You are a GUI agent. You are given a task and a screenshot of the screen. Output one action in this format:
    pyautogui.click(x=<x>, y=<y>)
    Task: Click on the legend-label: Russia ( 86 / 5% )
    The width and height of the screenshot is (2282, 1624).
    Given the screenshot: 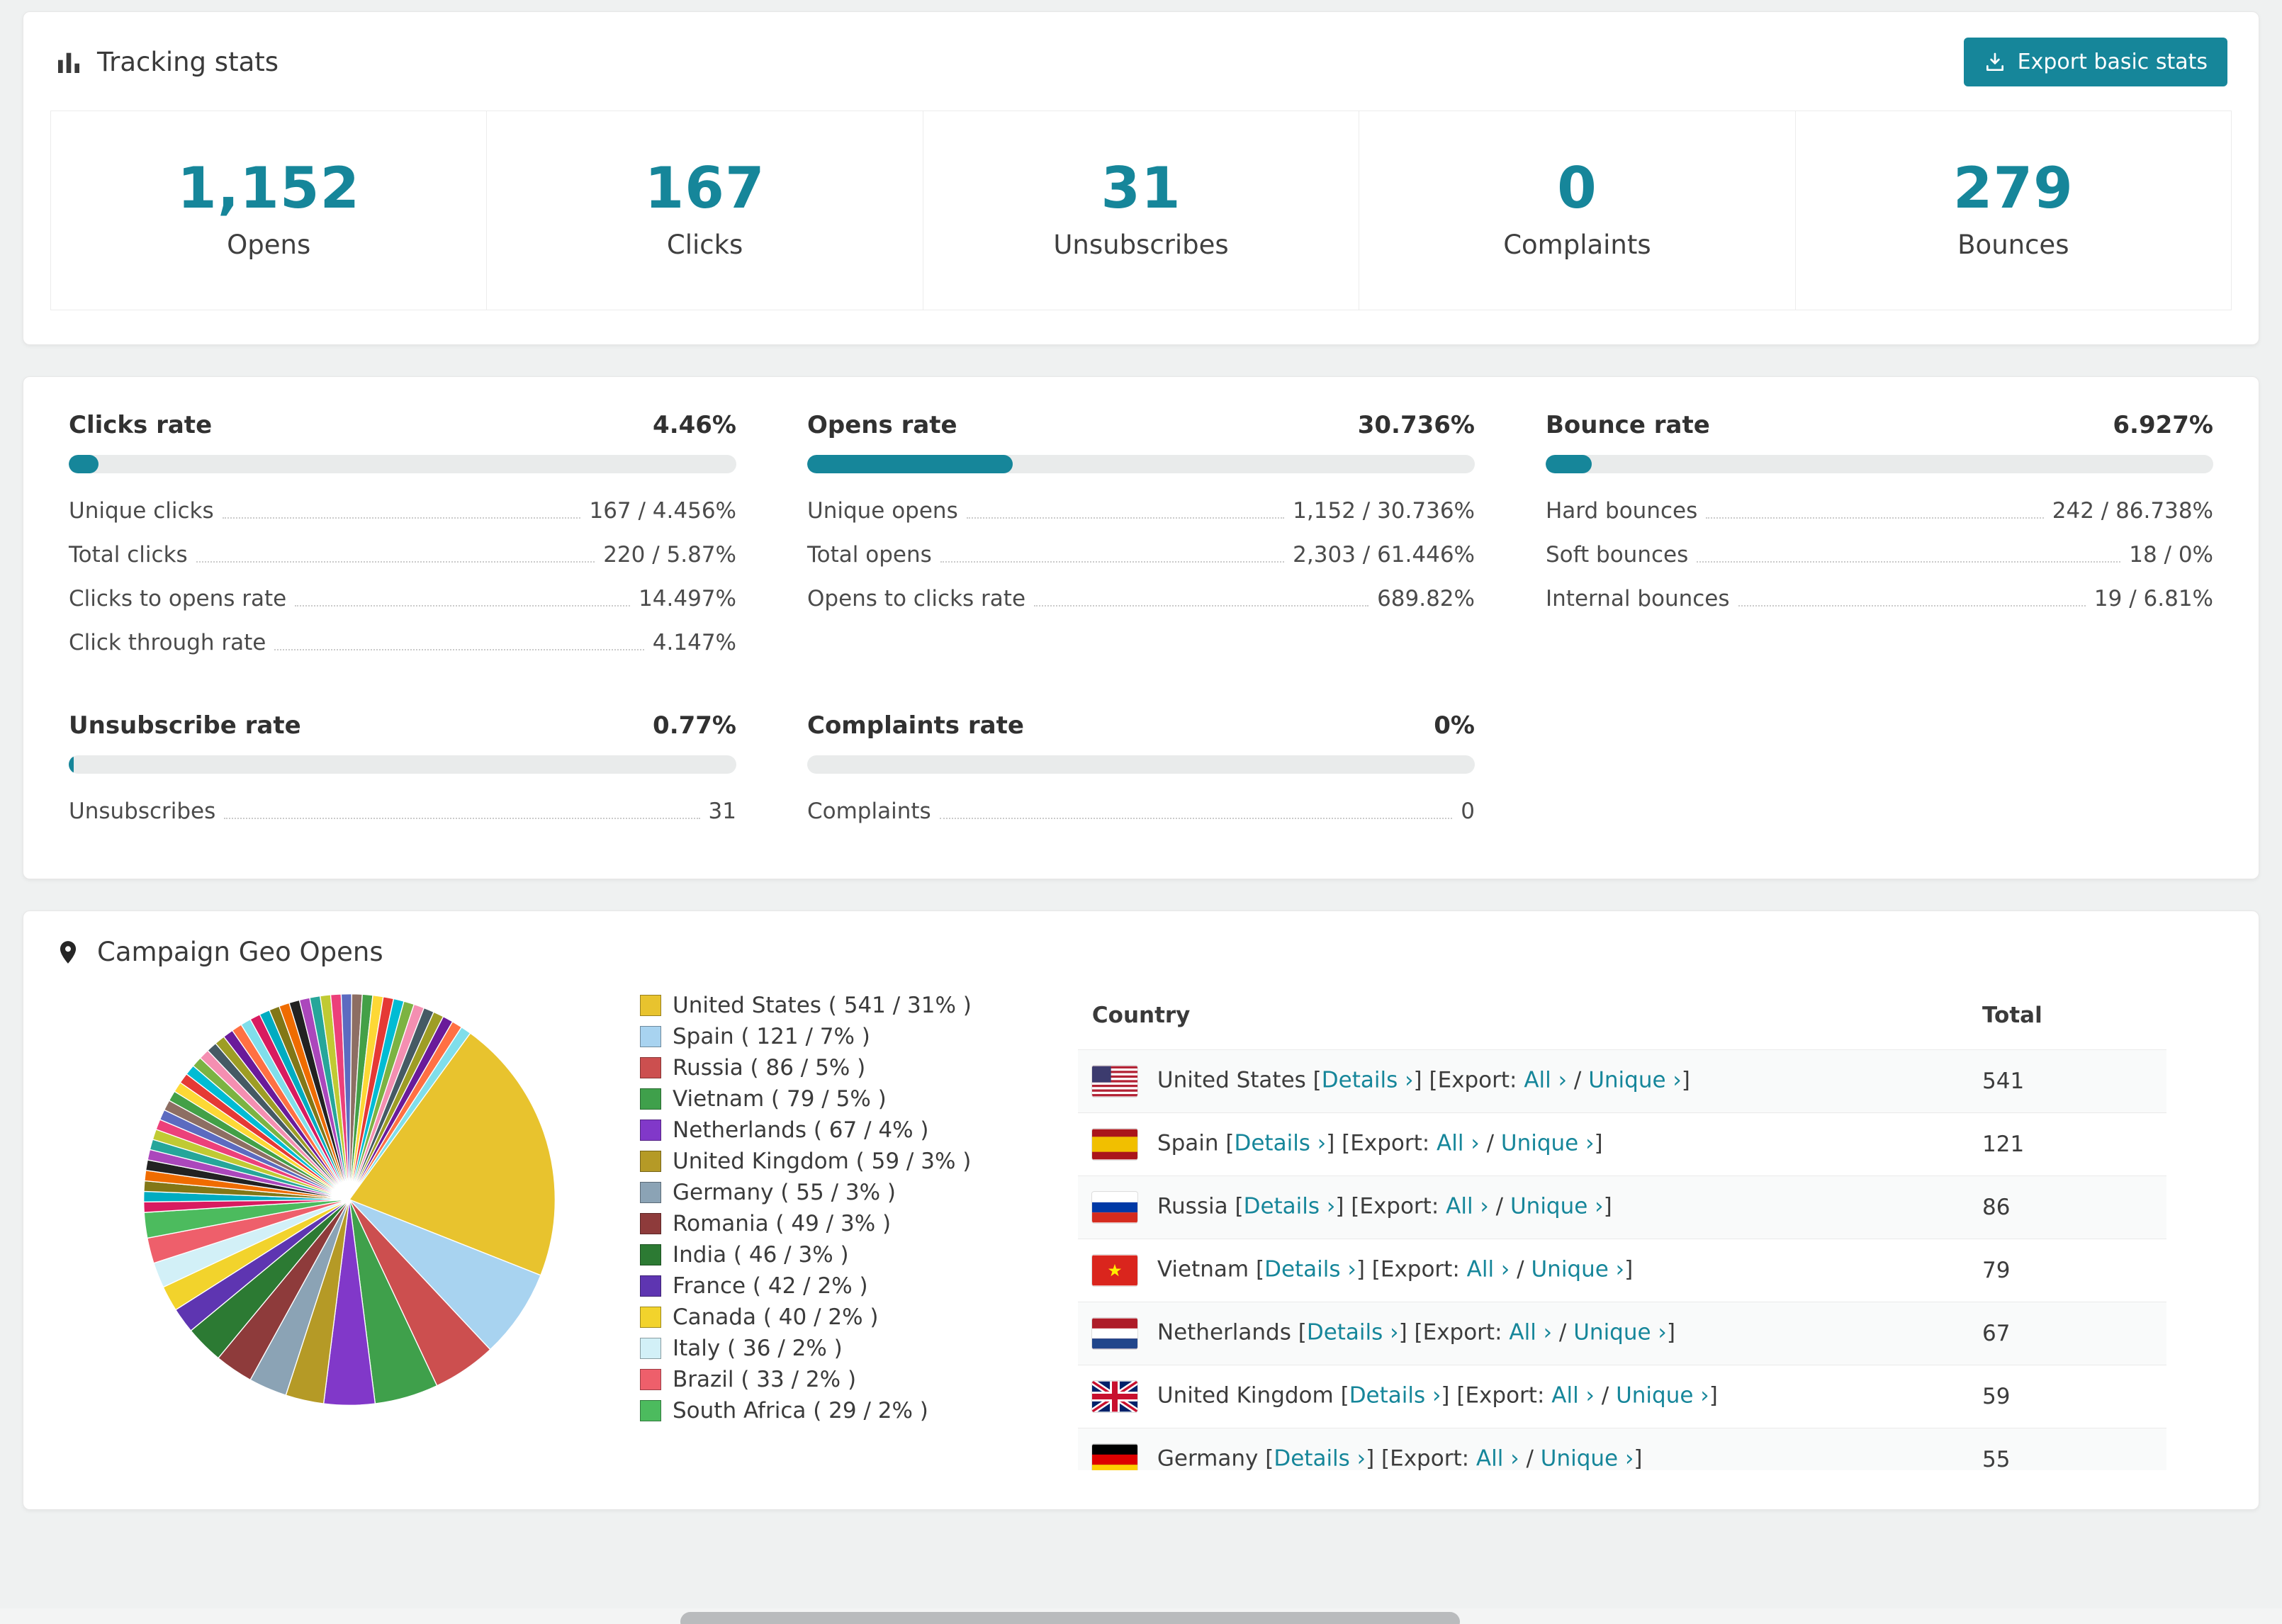 What is the action you would take?
    pyautogui.click(x=770, y=1068)
    